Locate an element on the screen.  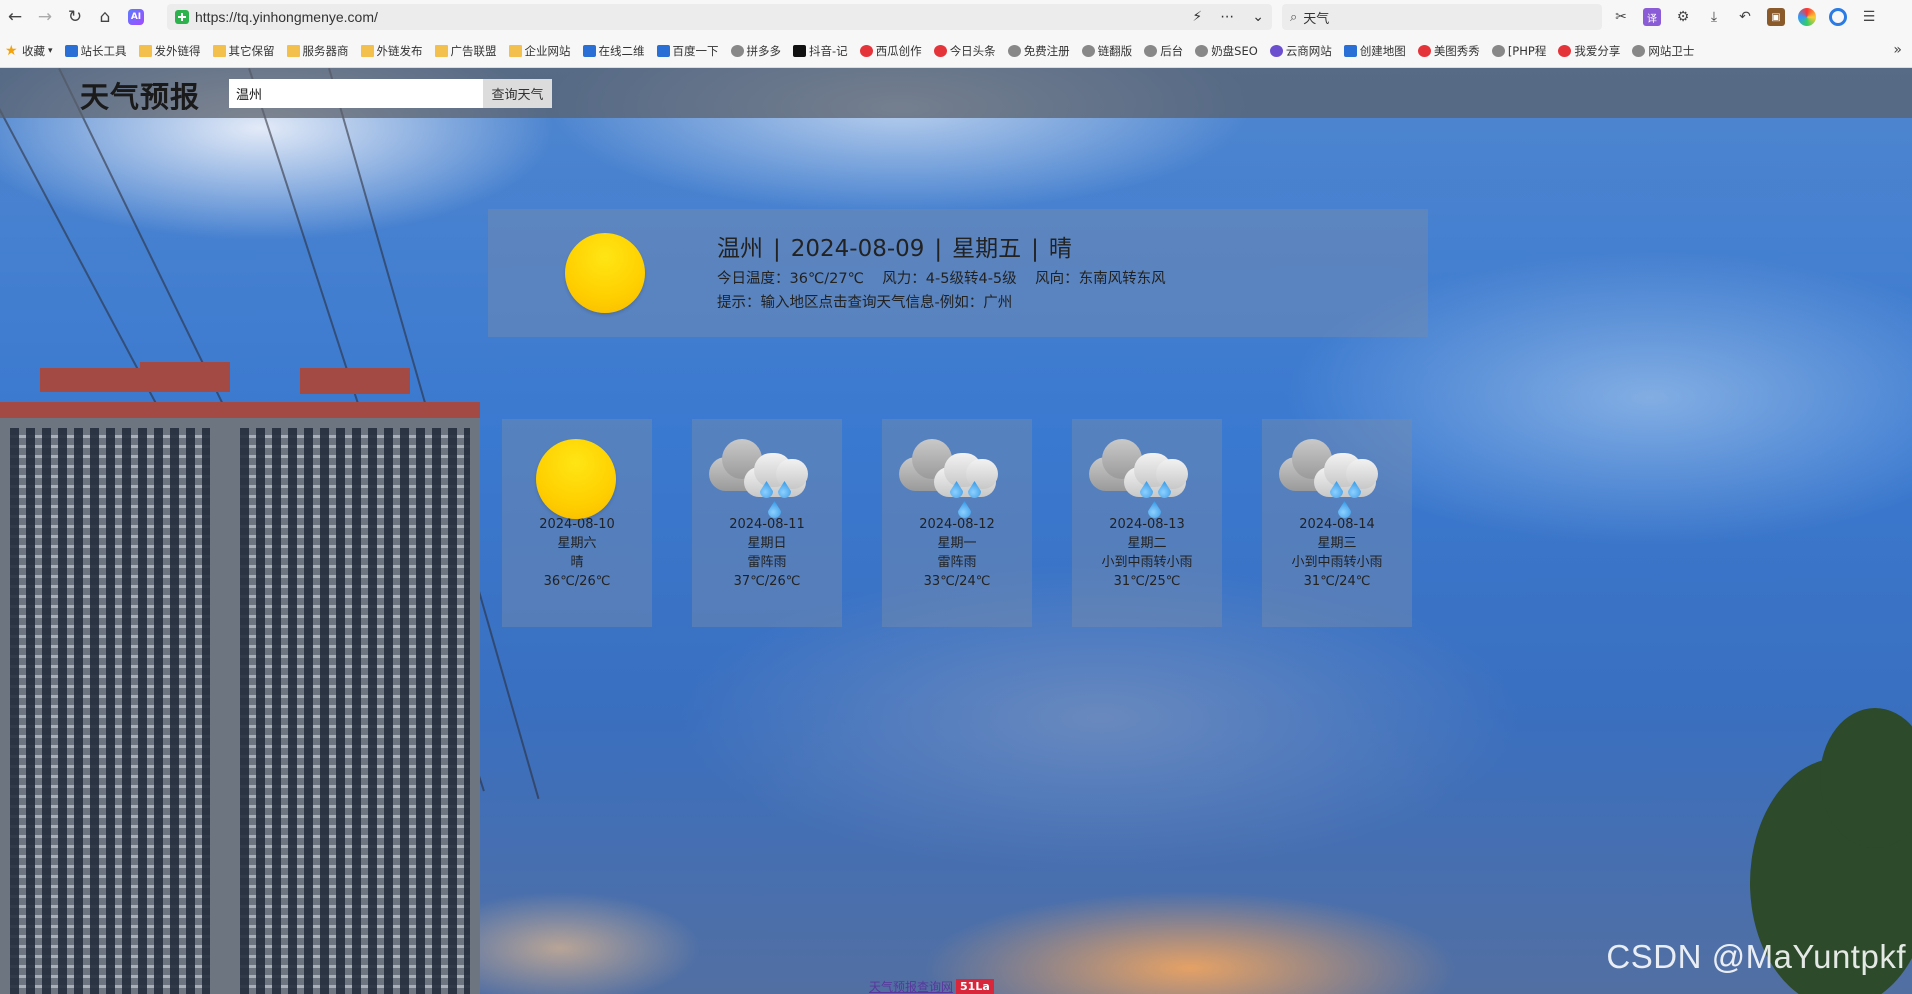
bookmark-item: 百度一下 is located at coordinates (687, 51).